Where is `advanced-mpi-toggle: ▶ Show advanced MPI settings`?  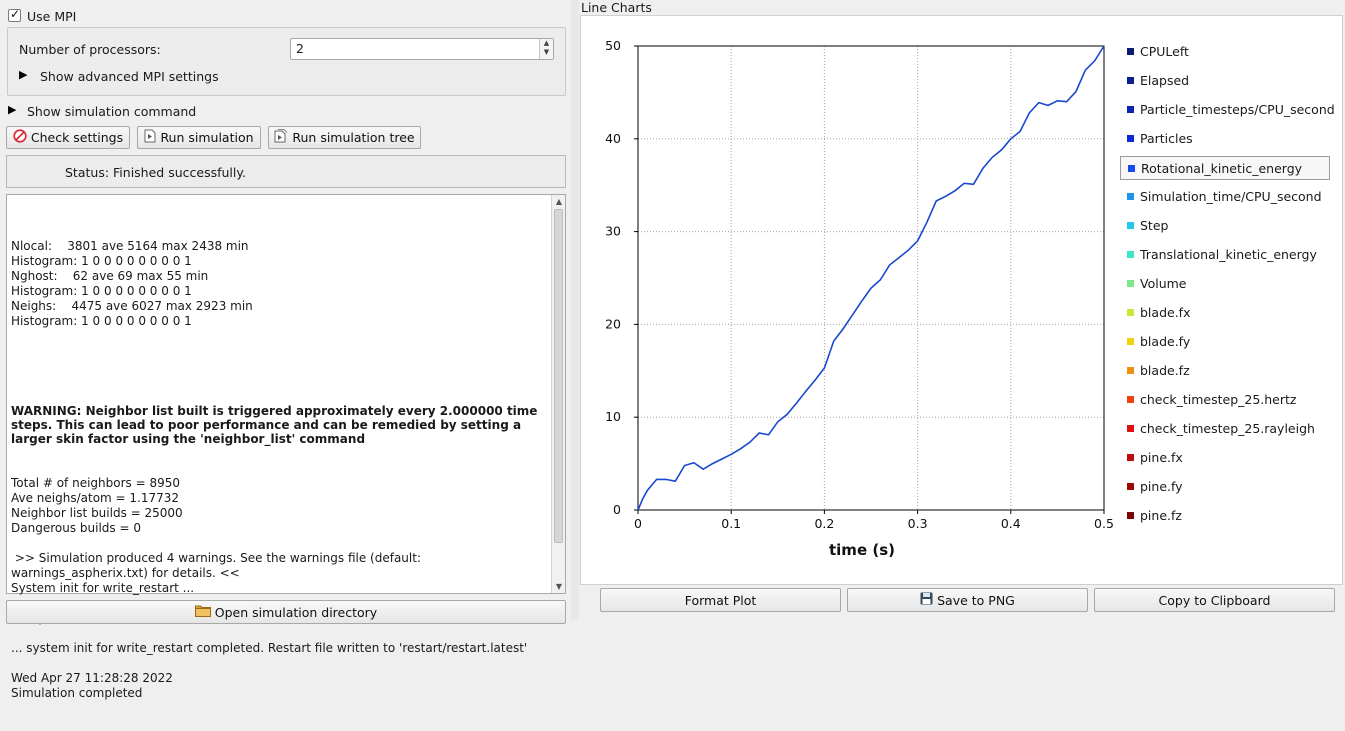 advanced-mpi-toggle: ▶ Show advanced MPI settings is located at coordinates (134, 76).